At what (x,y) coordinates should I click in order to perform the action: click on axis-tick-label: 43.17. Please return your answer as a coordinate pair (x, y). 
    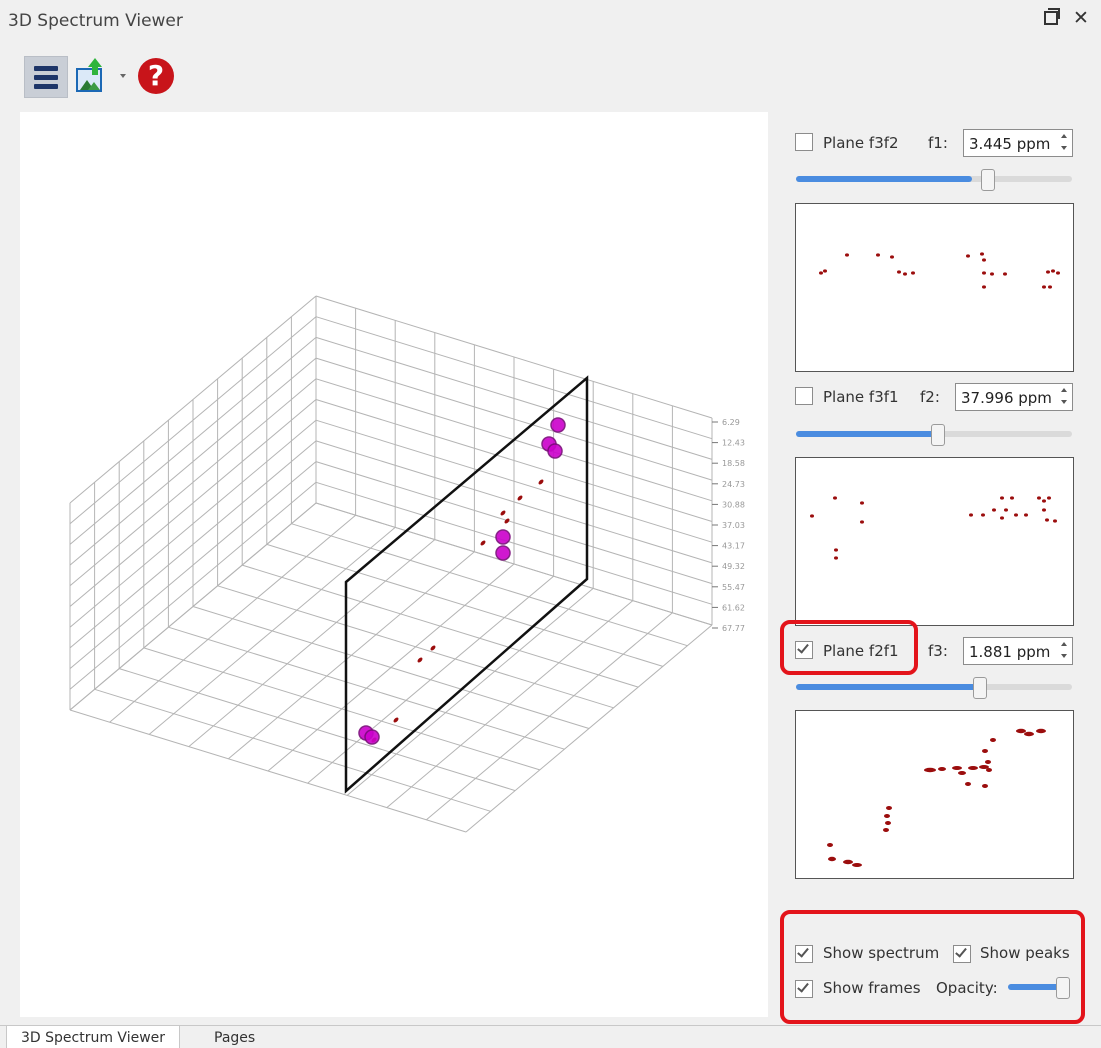
    Looking at the image, I should click on (733, 546).